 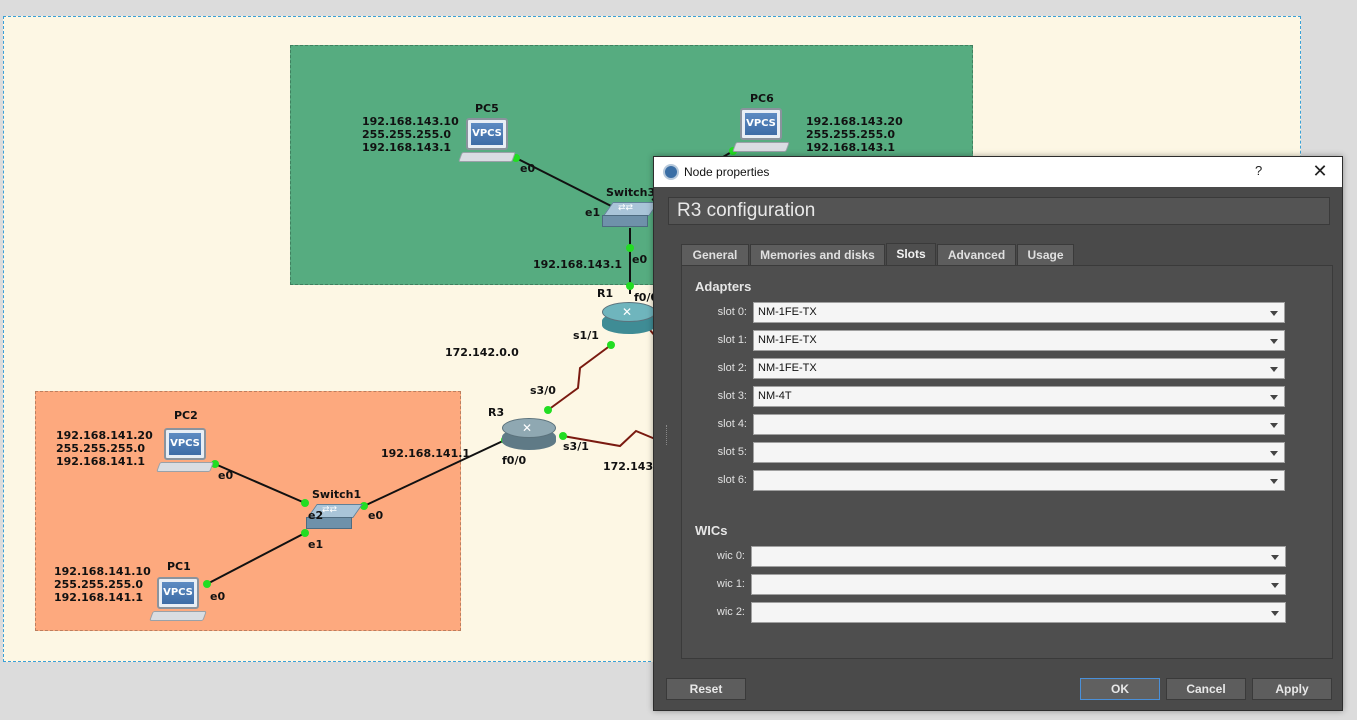 What do you see at coordinates (256, 558) in the screenshot?
I see `link-pc1-switch1` at bounding box center [256, 558].